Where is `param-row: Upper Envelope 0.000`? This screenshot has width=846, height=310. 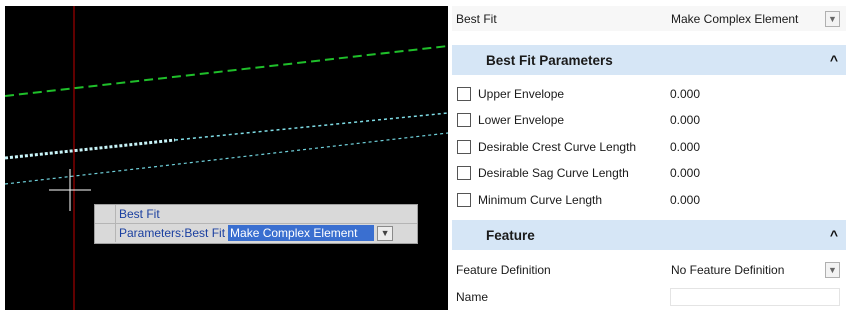 param-row: Upper Envelope 0.000 is located at coordinates (649, 93).